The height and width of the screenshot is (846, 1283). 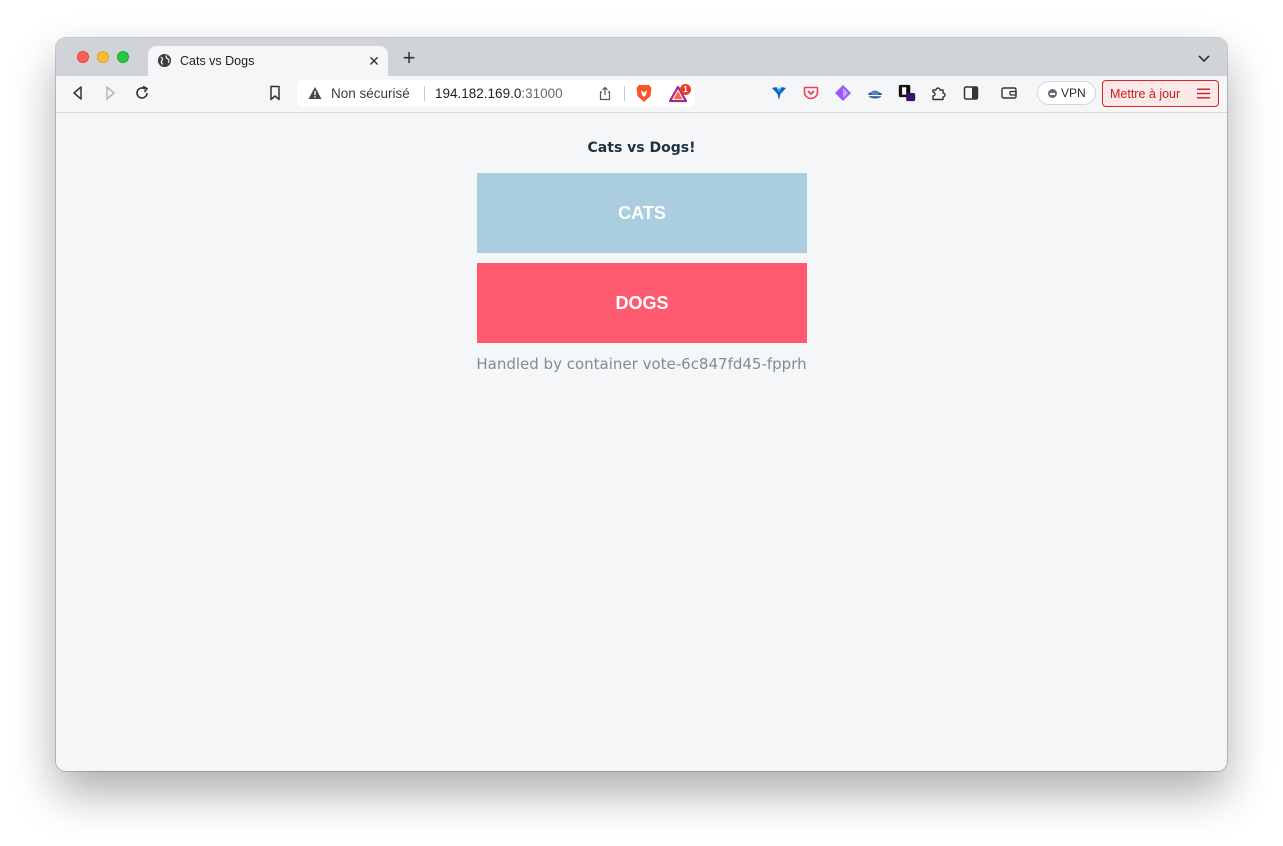 I want to click on close-window-button, so click(x=83, y=57).